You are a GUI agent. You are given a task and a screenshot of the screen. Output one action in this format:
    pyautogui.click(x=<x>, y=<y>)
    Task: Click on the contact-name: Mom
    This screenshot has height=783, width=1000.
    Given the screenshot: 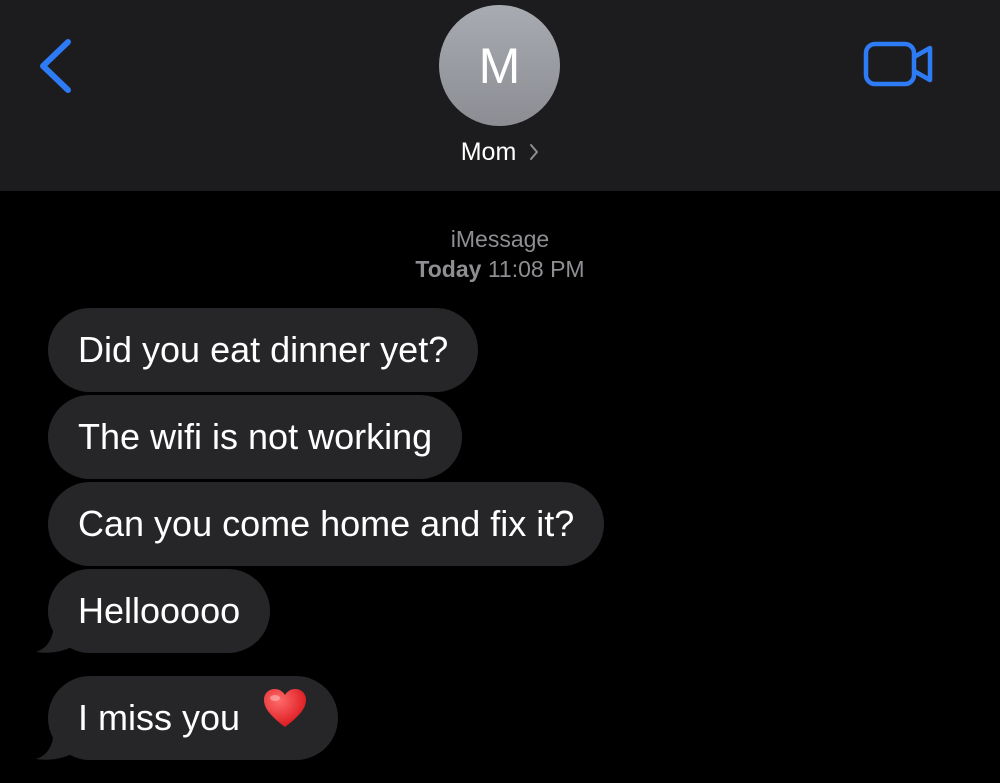 What is the action you would take?
    pyautogui.click(x=488, y=152)
    